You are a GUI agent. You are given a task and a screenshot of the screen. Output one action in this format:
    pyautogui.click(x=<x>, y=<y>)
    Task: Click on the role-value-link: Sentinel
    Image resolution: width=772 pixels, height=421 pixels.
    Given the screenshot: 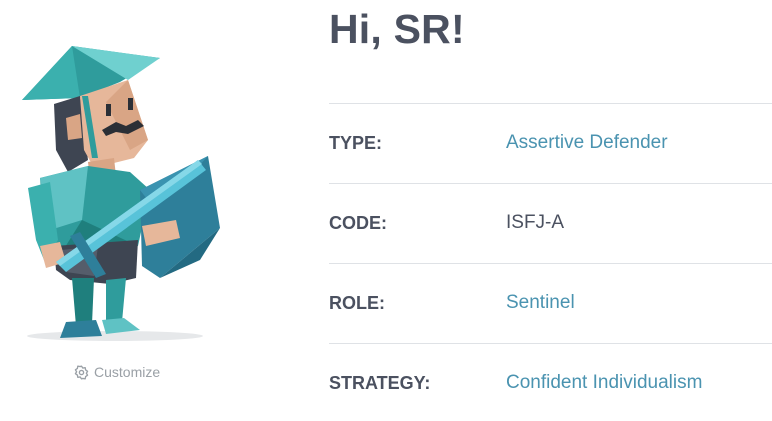 What is the action you would take?
    pyautogui.click(x=540, y=303)
    